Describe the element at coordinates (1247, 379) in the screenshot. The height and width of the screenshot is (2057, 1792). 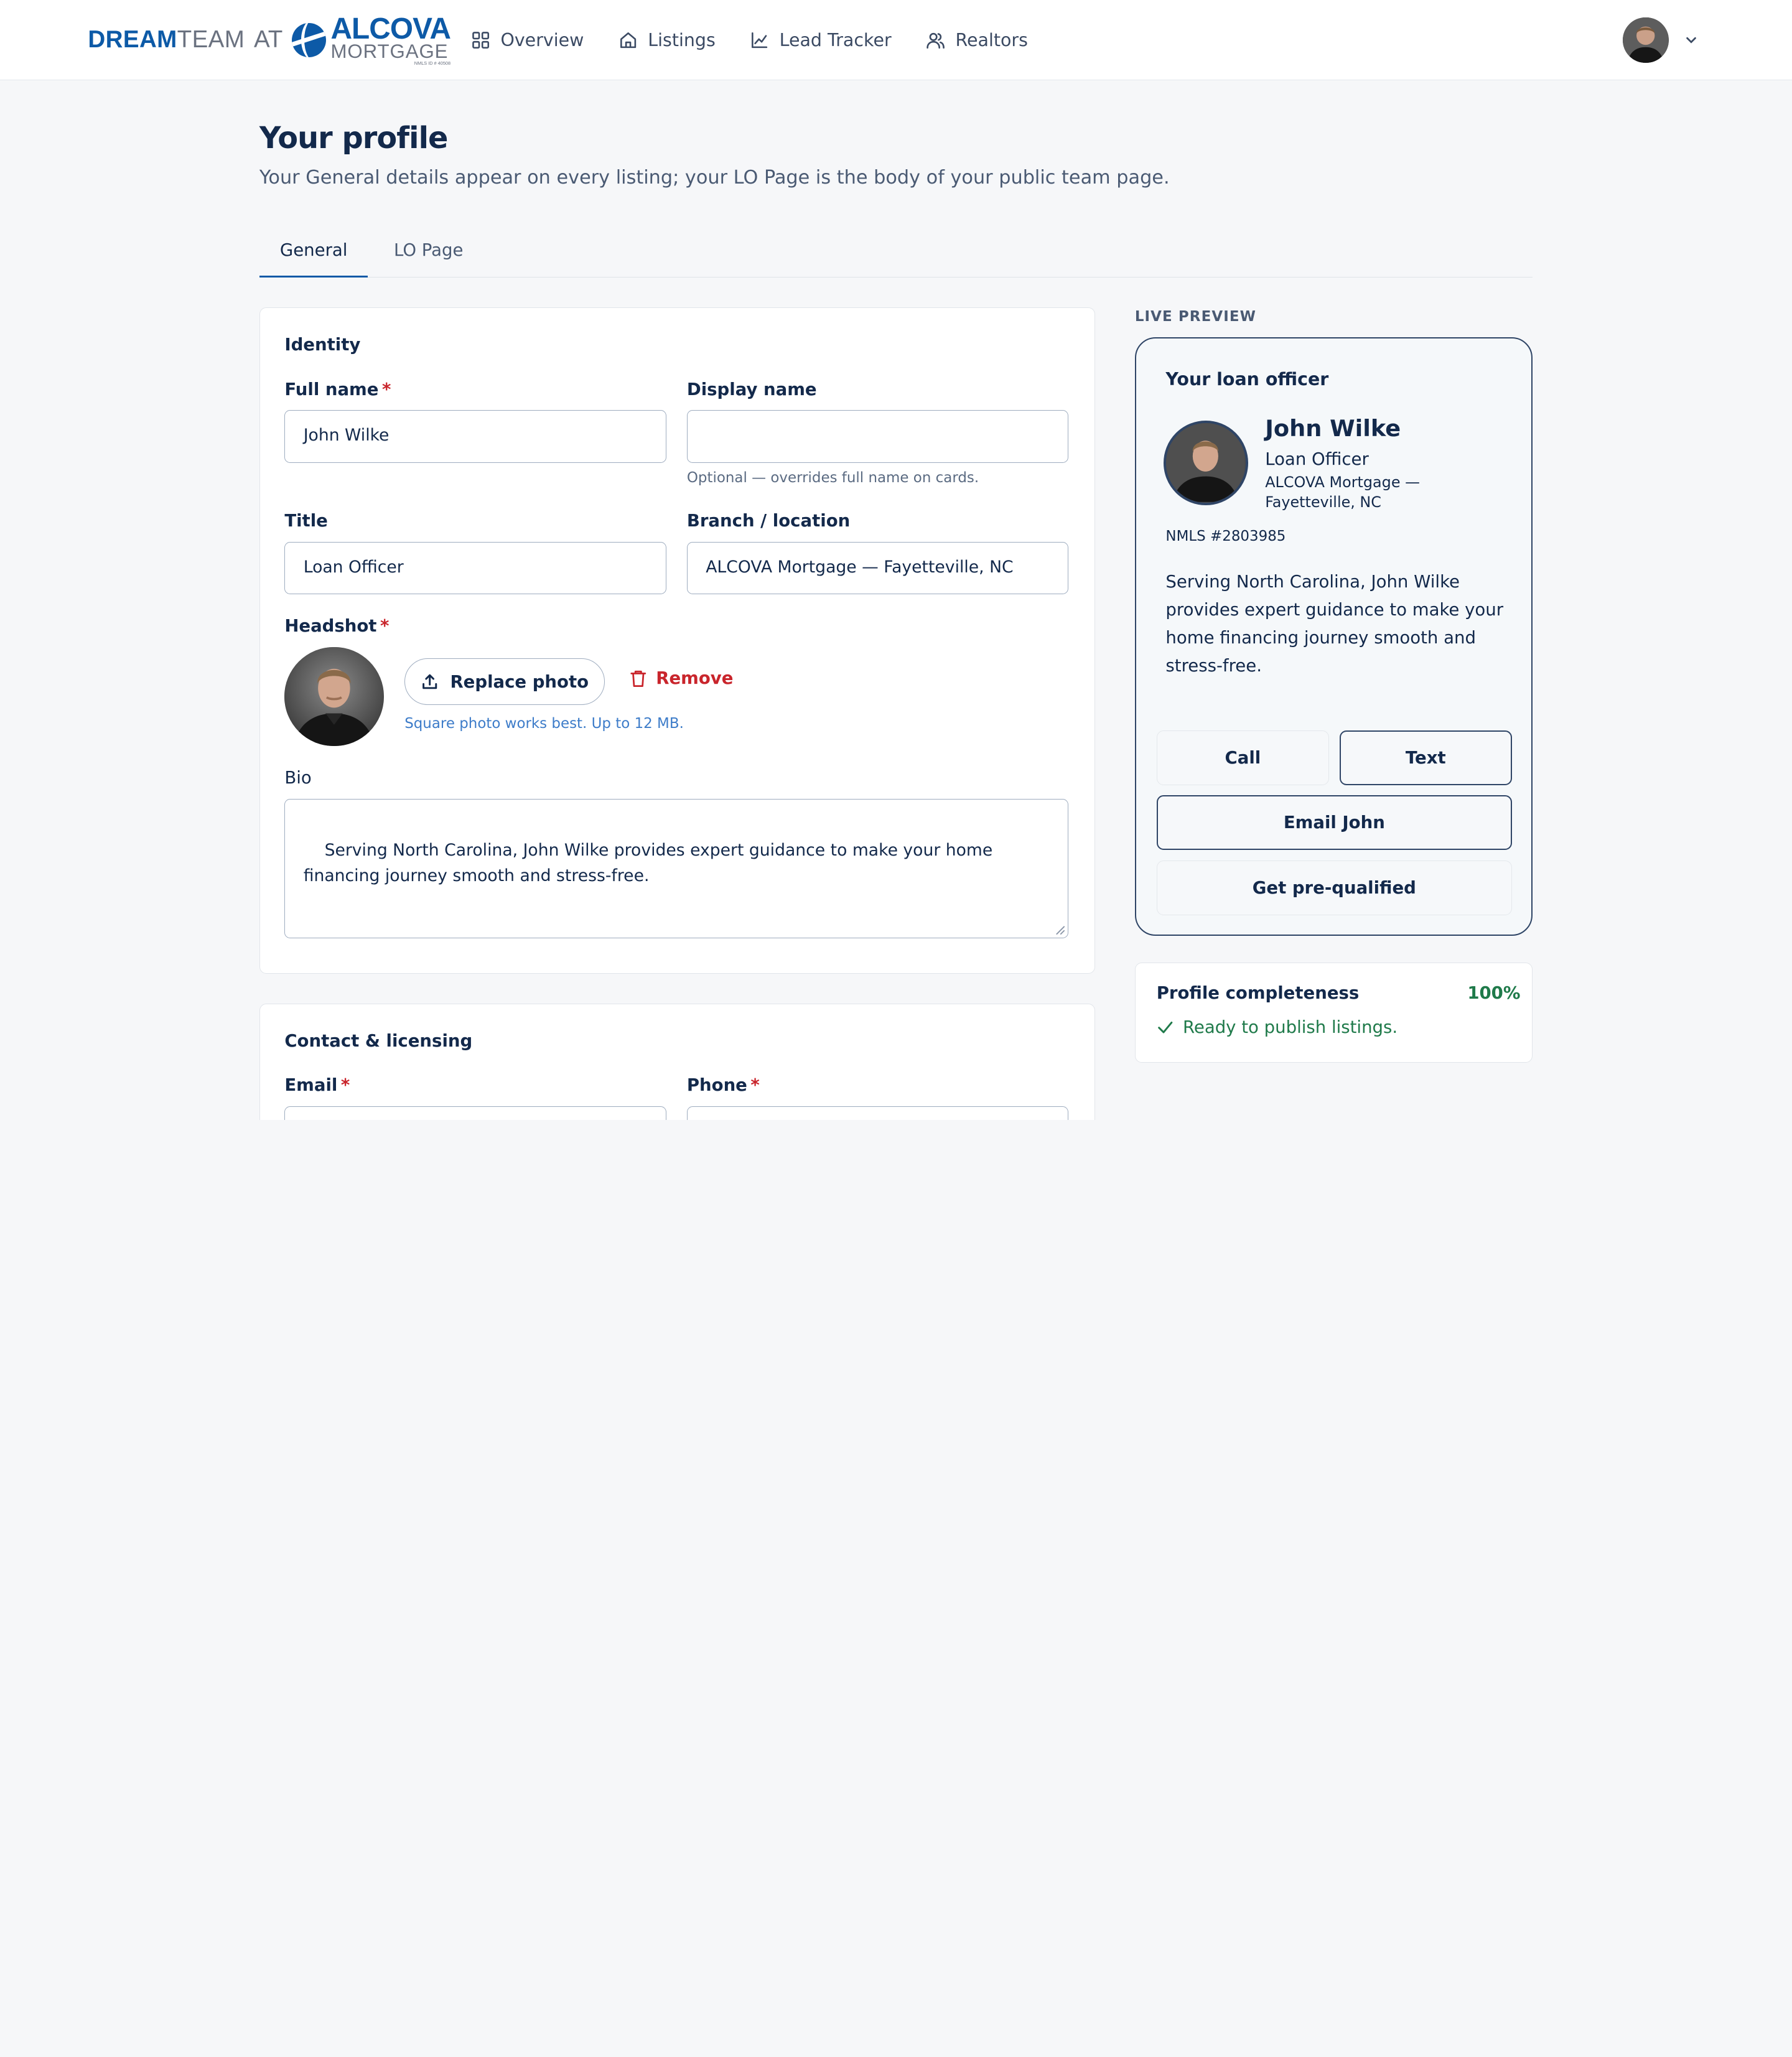
I see `preview-heading: Your loan officer` at that location.